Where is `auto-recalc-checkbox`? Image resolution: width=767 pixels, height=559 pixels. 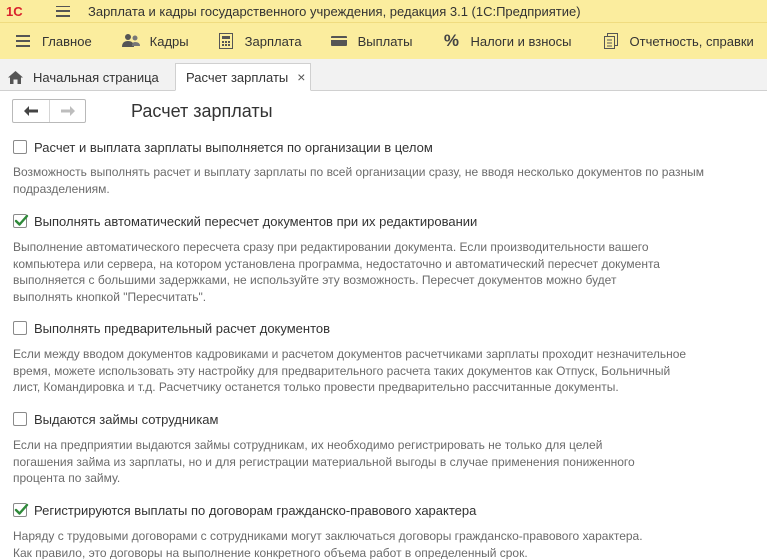
auto-recalc-checkbox is located at coordinates (21, 221).